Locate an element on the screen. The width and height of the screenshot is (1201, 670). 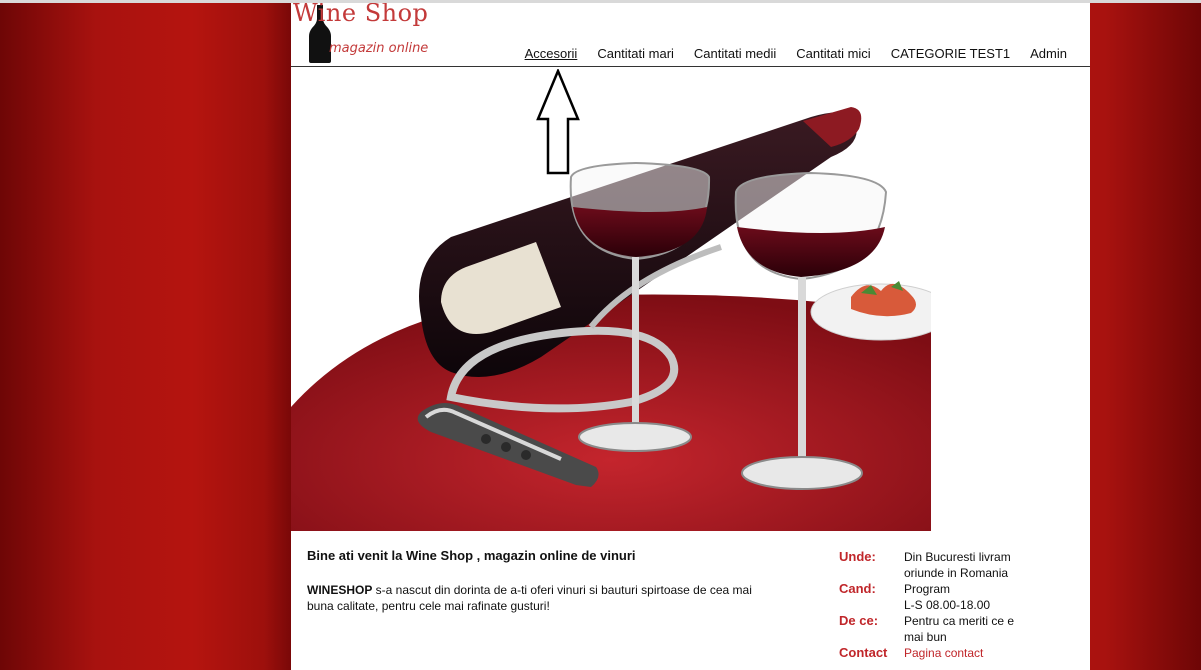
nav-item-categorie-test1: CATEGORIE TEST1 is located at coordinates (950, 53).